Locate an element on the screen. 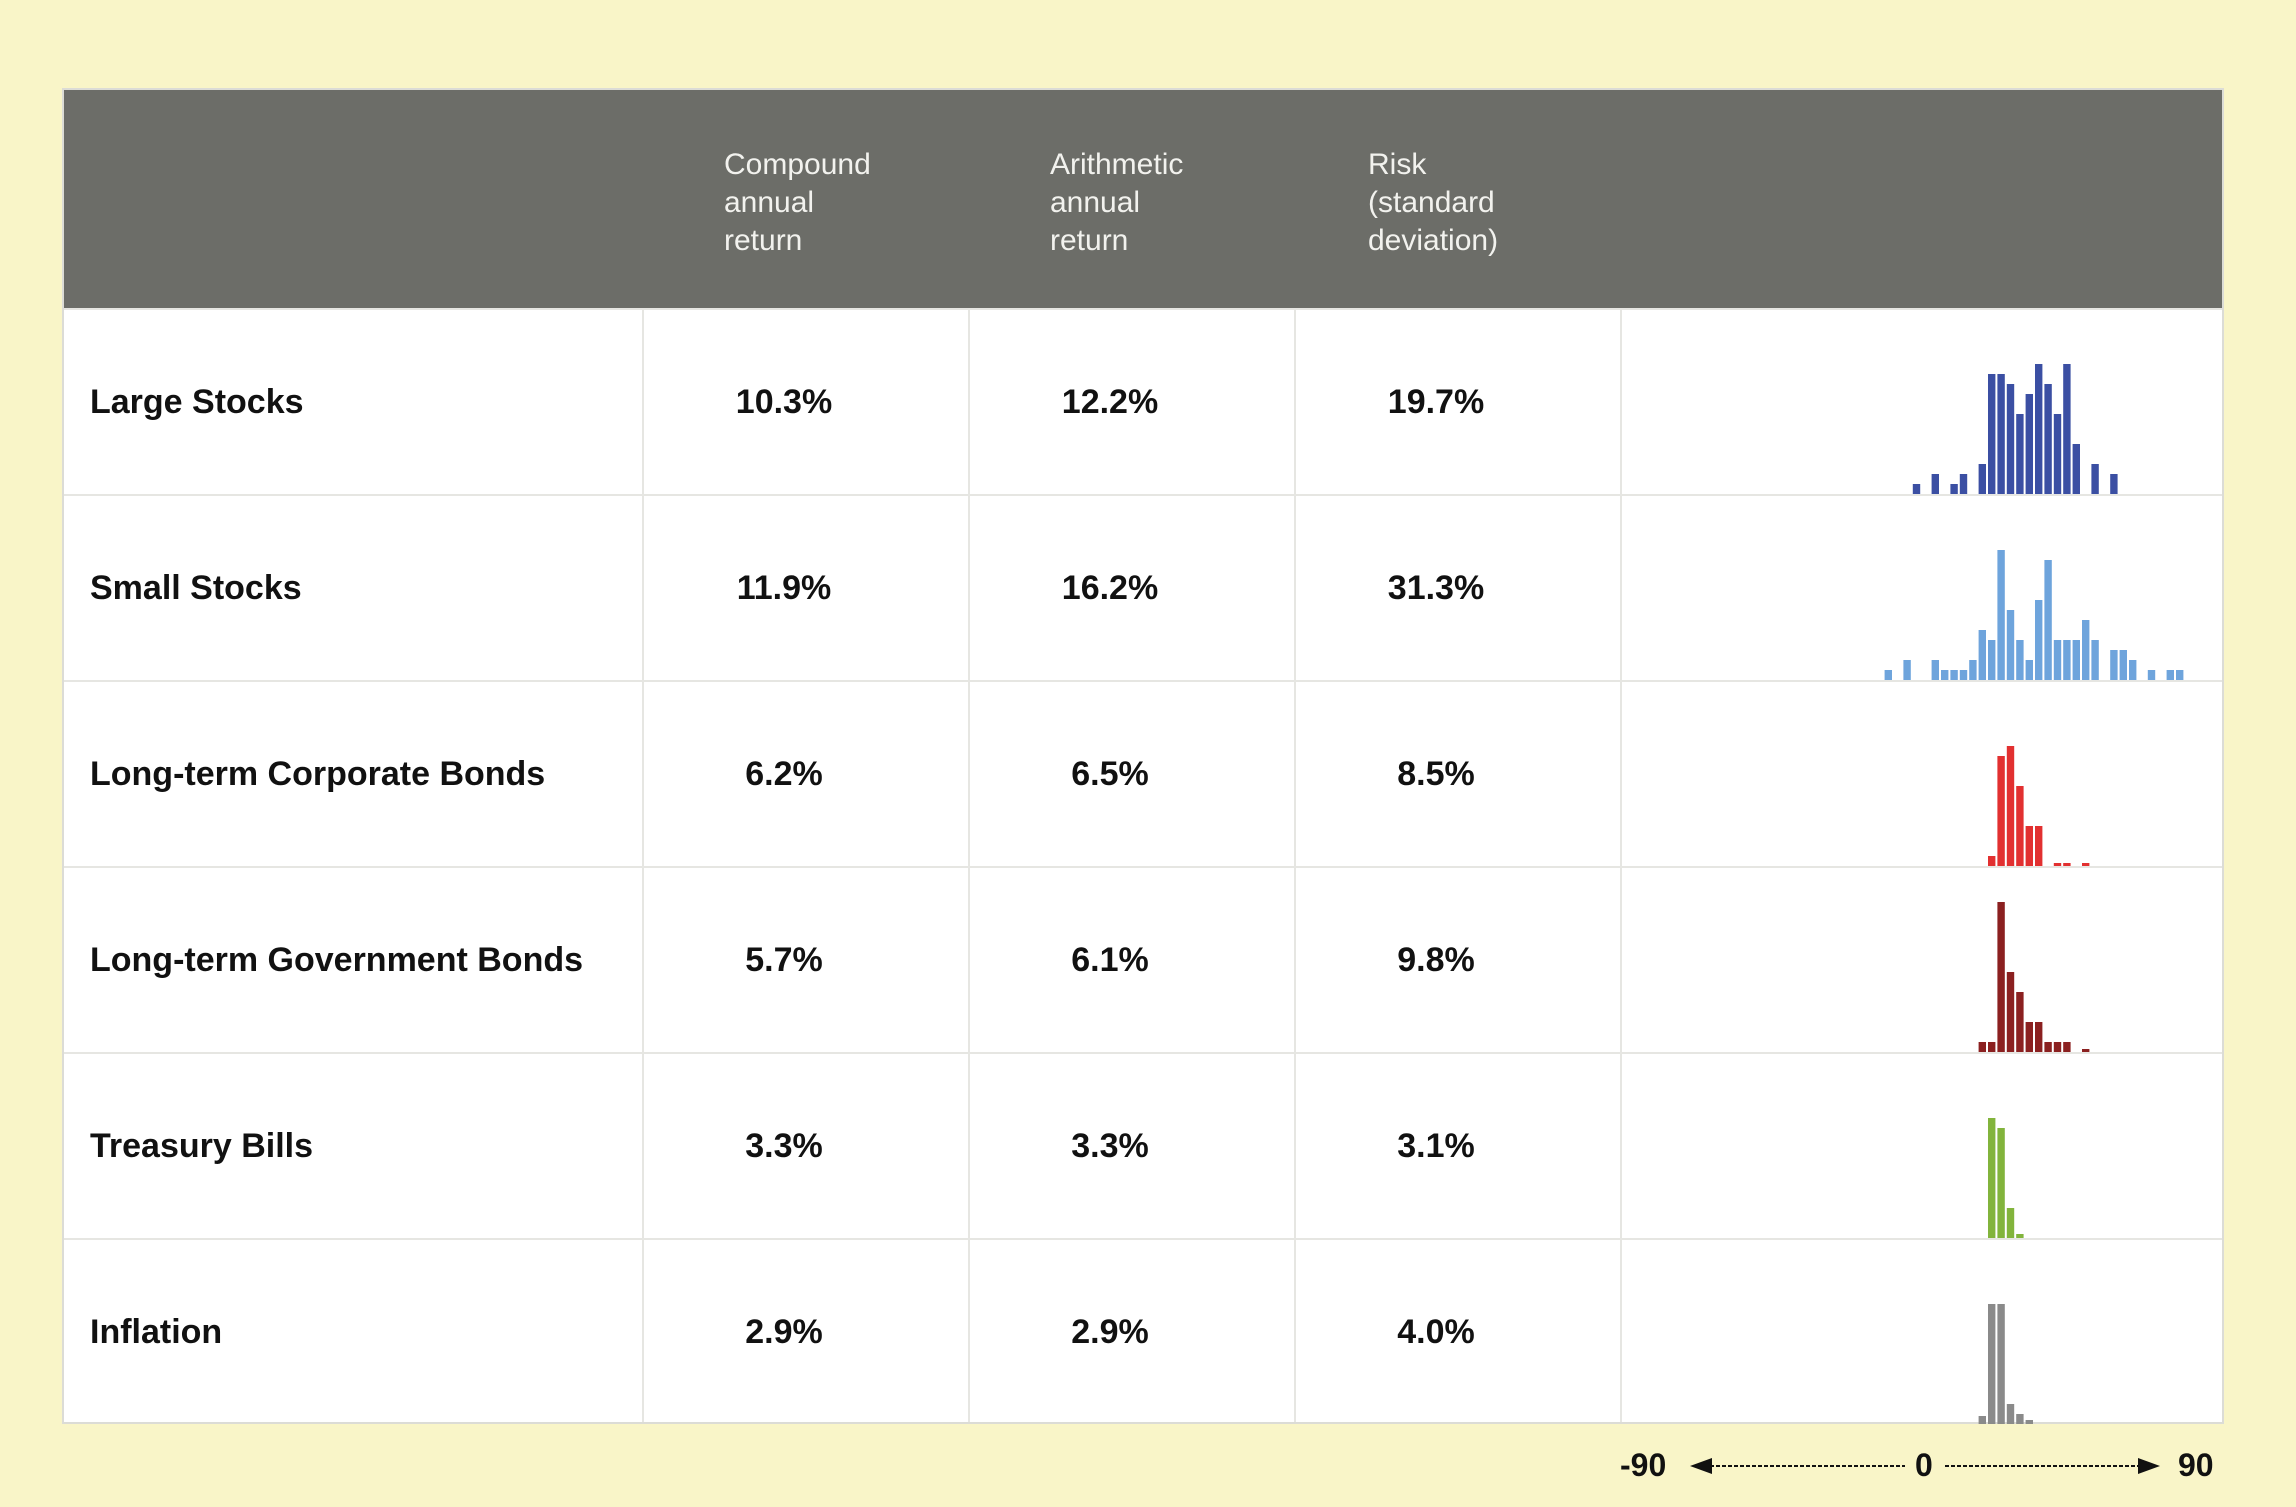 The image size is (2296, 1507). cell-compound: 5.7% is located at coordinates (784, 960).